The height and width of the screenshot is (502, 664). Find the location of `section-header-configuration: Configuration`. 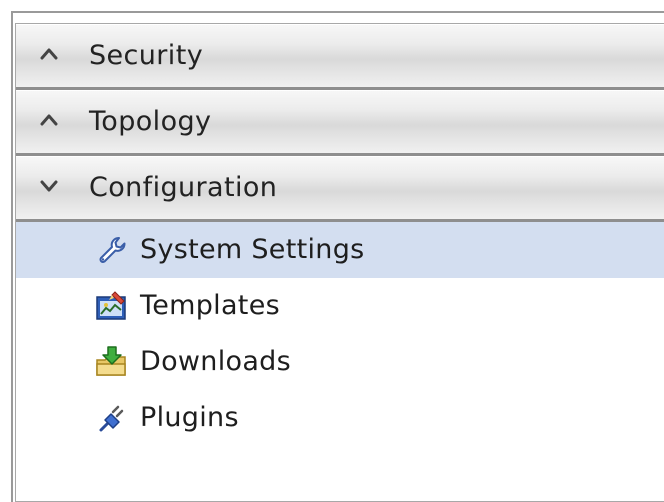

section-header-configuration: Configuration is located at coordinates (340, 189).